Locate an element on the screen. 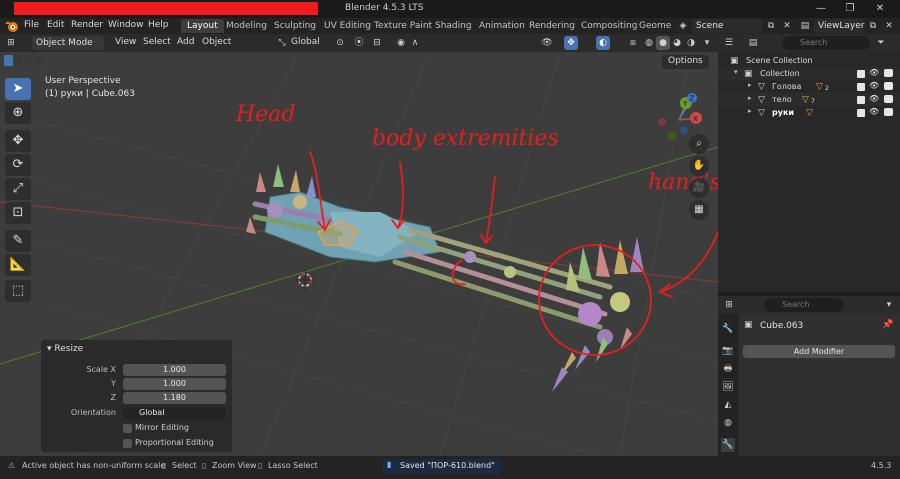  tab-modeling: Modeling is located at coordinates (246, 26).